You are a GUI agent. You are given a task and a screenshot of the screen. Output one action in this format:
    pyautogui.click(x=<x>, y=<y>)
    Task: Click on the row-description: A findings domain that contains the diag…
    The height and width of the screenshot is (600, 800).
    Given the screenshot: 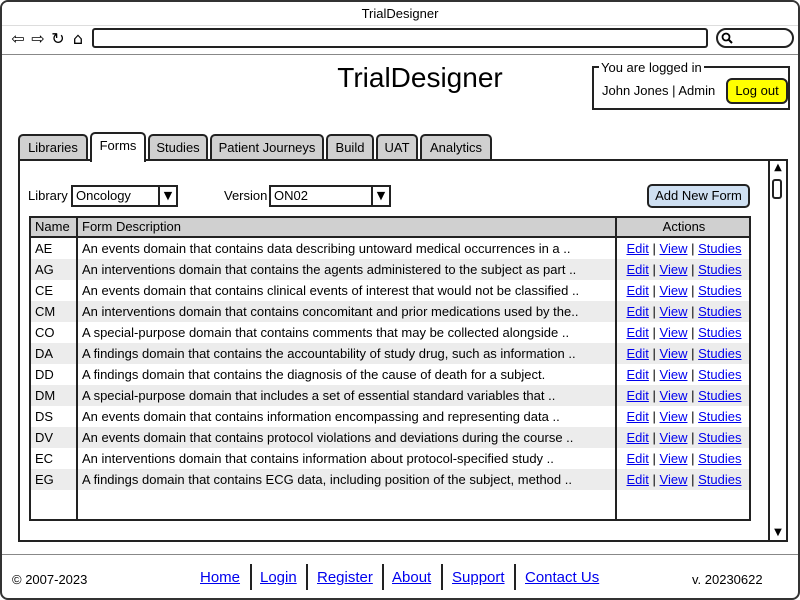 What is the action you would take?
    pyautogui.click(x=314, y=374)
    